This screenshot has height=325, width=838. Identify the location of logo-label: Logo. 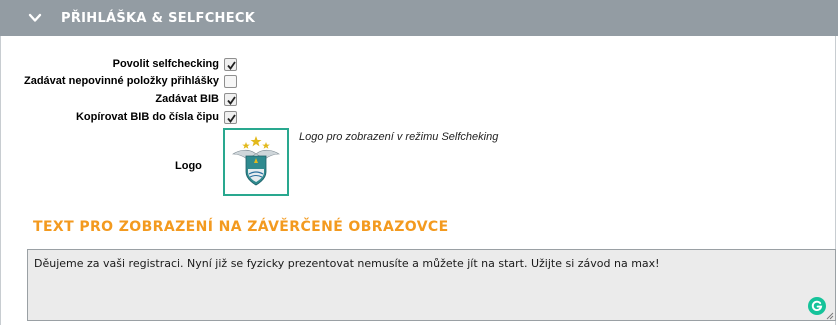
(188, 166).